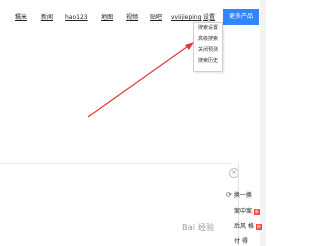 This screenshot has height=246, width=320. I want to click on hot-search-text: 案中案, so click(243, 211).